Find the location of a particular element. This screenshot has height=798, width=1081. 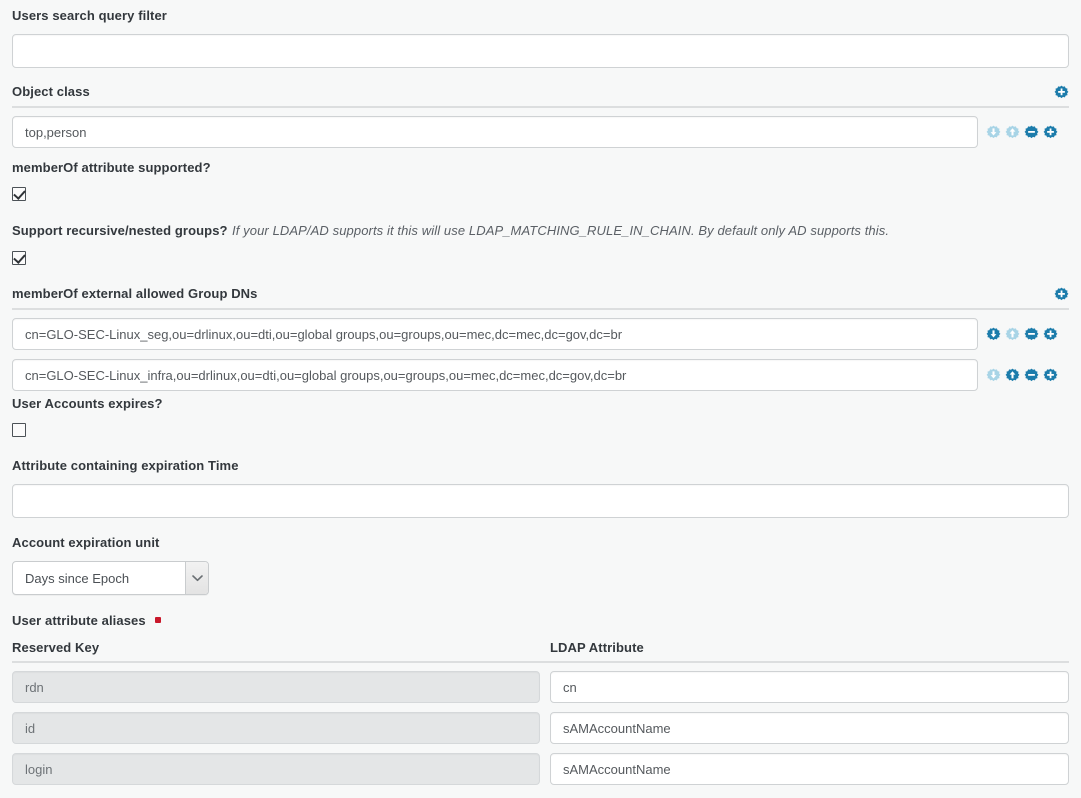

attribute-containing-expiration-time-label: Attribute containing expiration Time is located at coordinates (125, 465).